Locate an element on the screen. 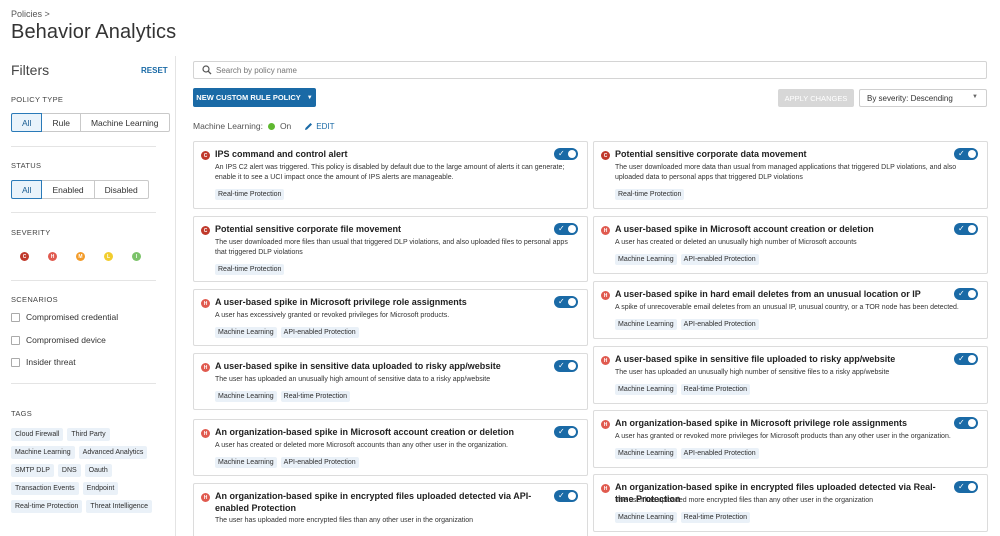 This screenshot has height=536, width=1000. filter-tag: Machine Learning is located at coordinates (43, 452).